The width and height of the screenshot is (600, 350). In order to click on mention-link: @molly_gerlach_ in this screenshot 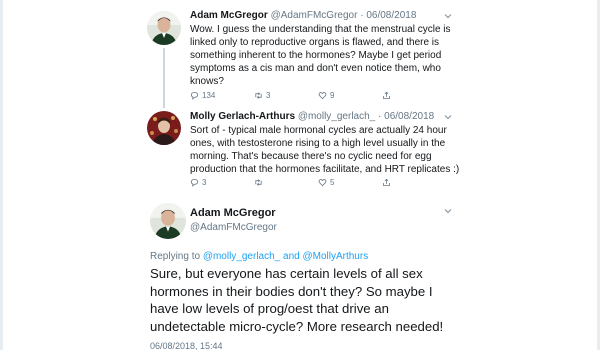, I will do `click(241, 256)`.